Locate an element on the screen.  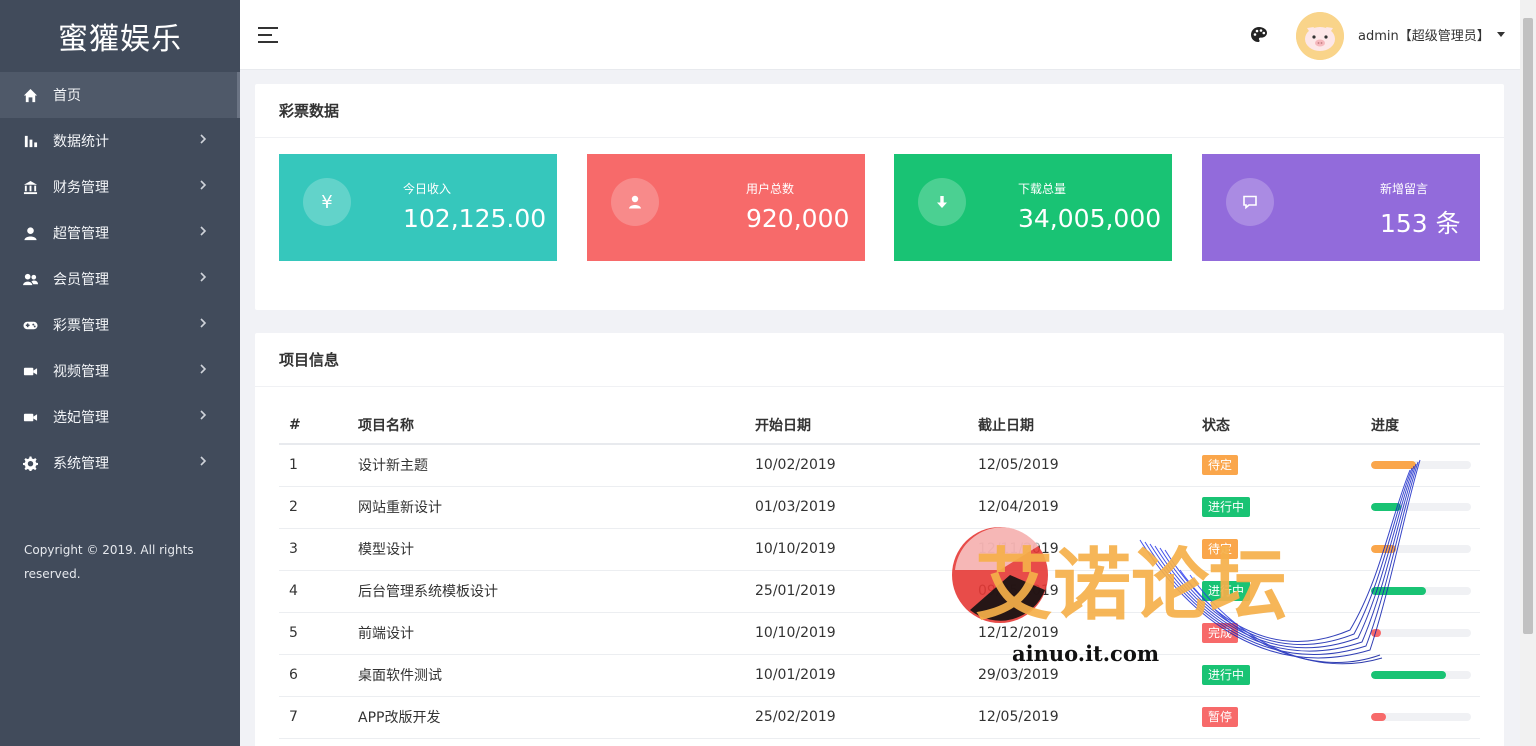
end-date: 12/04/2019 is located at coordinates (1090, 507).